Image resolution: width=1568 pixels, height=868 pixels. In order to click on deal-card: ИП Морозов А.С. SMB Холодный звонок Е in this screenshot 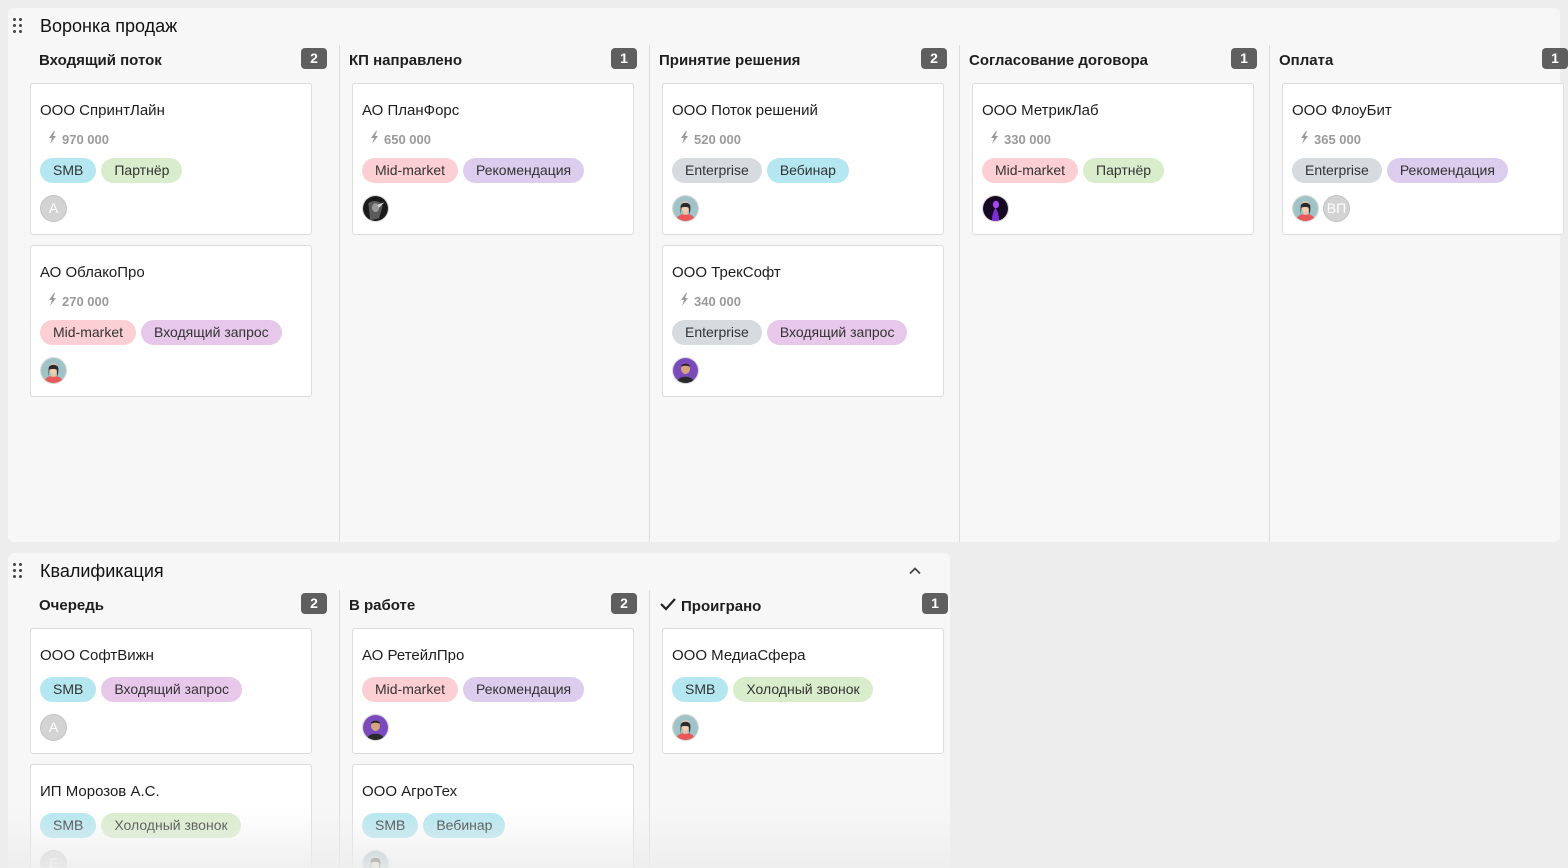, I will do `click(171, 816)`.